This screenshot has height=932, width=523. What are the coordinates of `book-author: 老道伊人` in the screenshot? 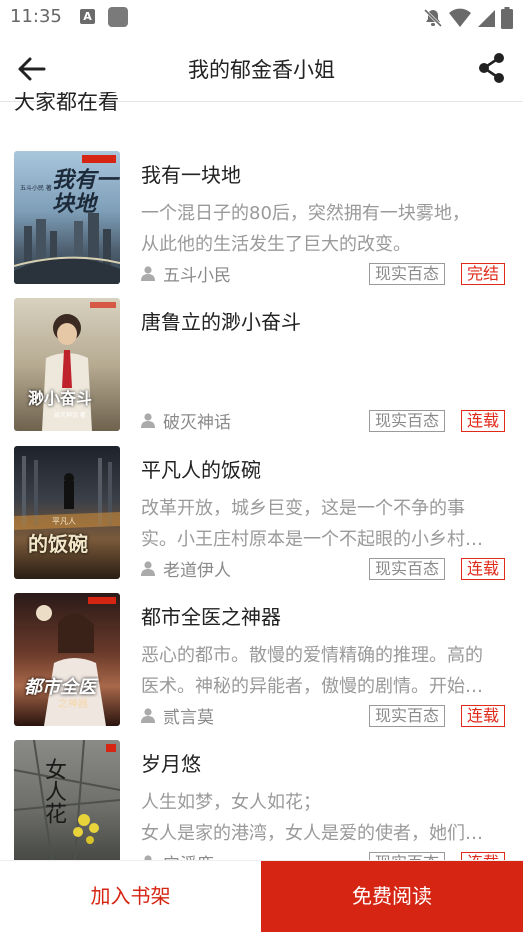 It's located at (186, 568).